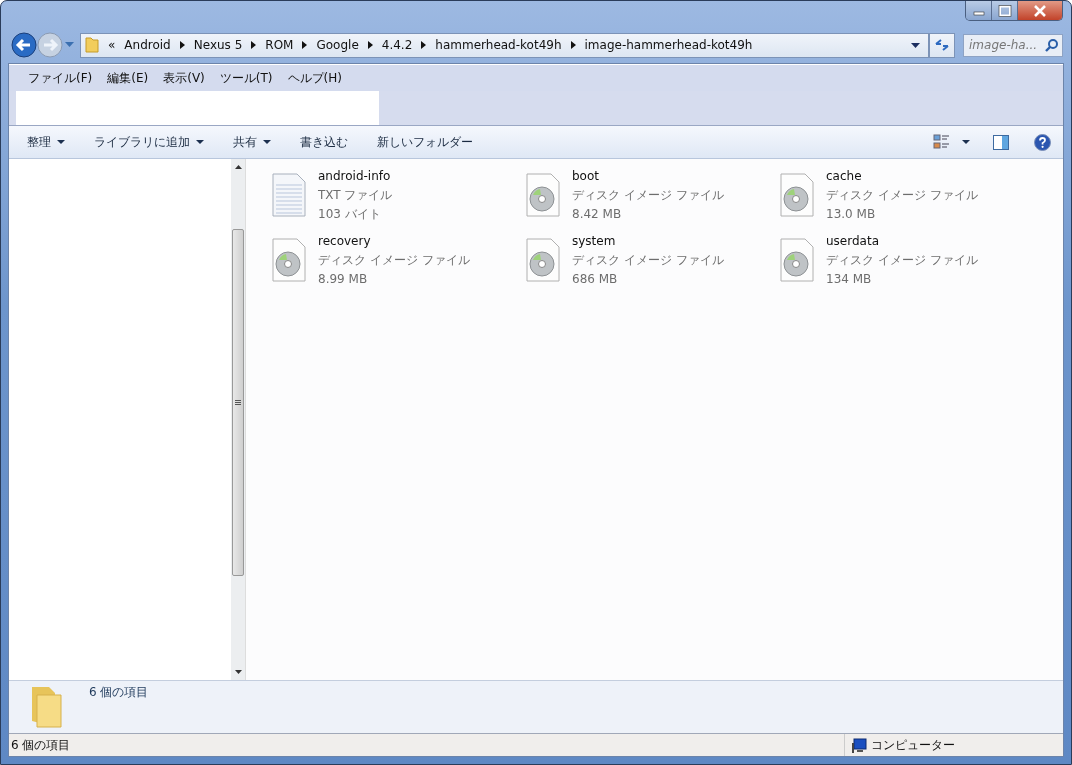 The width and height of the screenshot is (1072, 765). I want to click on status-item-count: 6 個の項目, so click(41, 745).